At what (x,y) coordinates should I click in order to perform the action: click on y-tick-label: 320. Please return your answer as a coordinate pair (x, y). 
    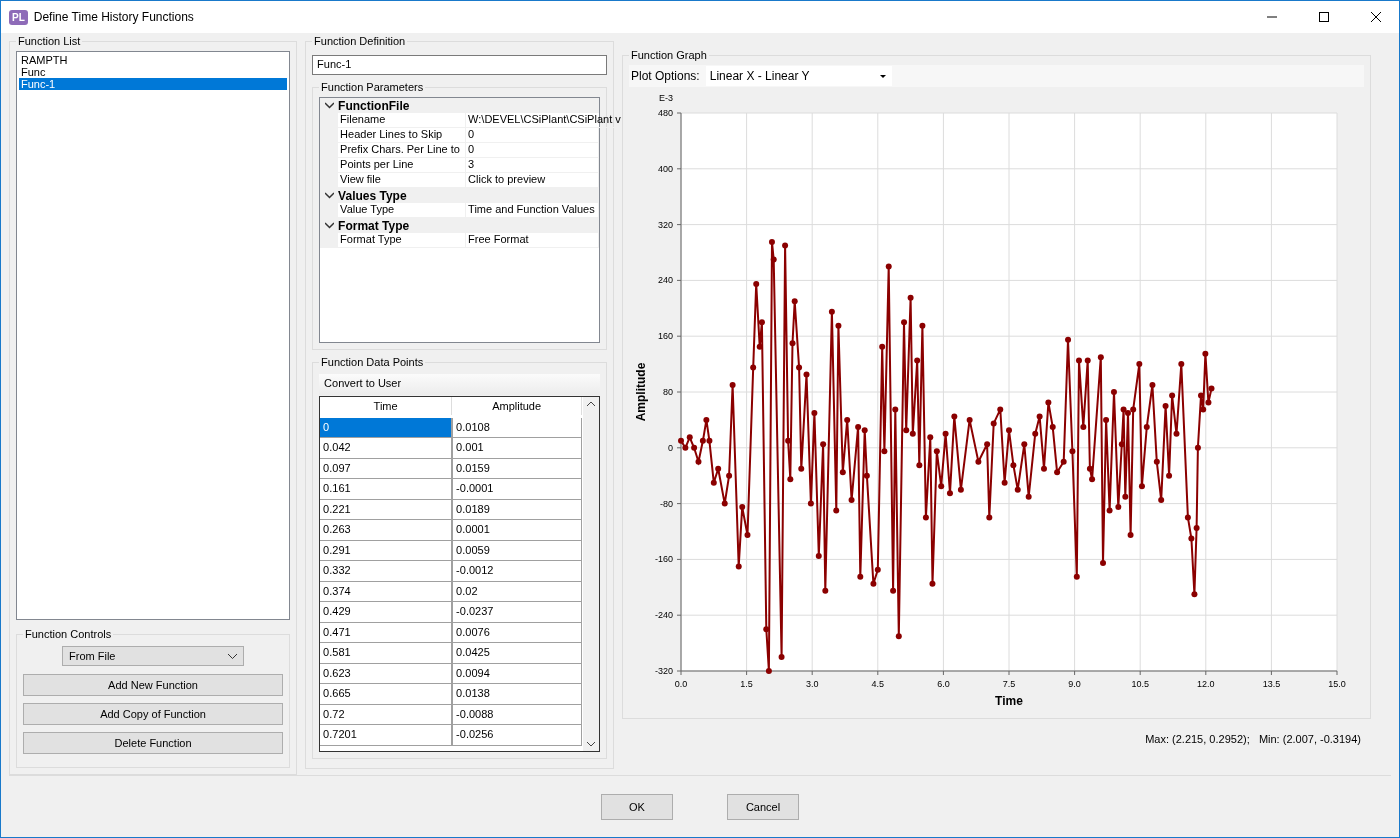
    Looking at the image, I should click on (665, 224).